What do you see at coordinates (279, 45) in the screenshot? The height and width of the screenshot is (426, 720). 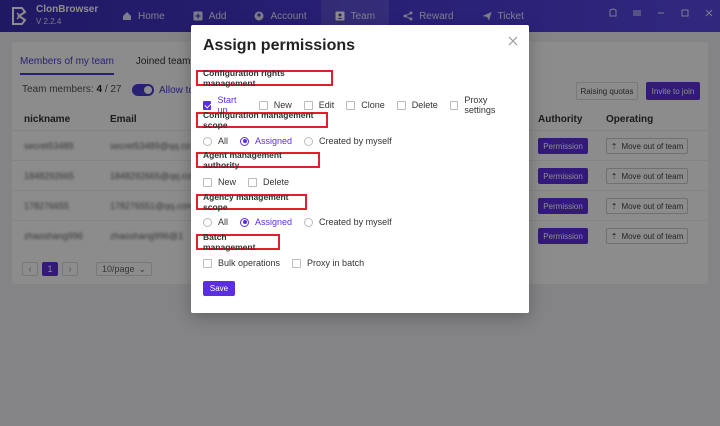 I see `dialog-title: Assign permissions` at bounding box center [279, 45].